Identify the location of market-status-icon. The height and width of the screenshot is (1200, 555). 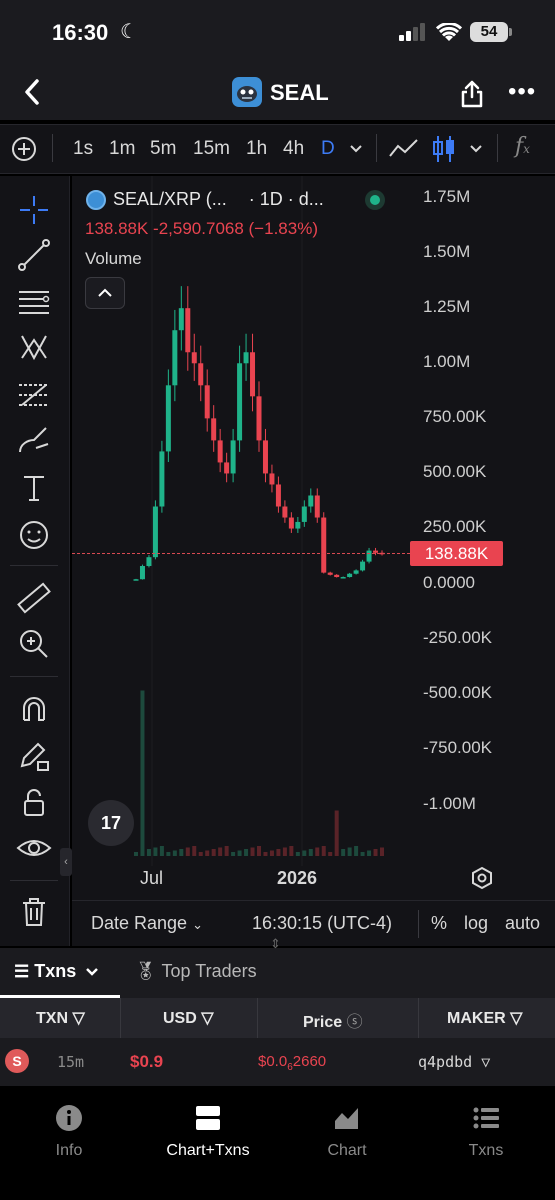
(375, 200).